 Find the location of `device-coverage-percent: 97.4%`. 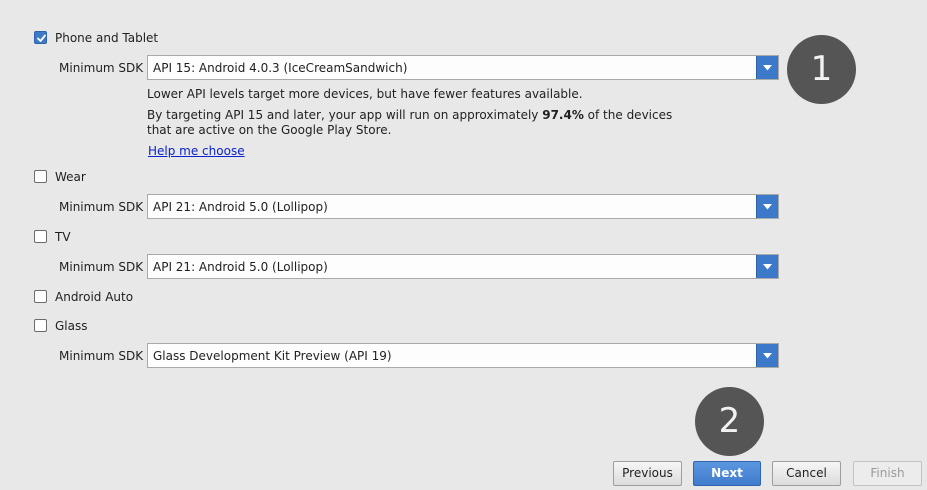

device-coverage-percent: 97.4% is located at coordinates (563, 115).